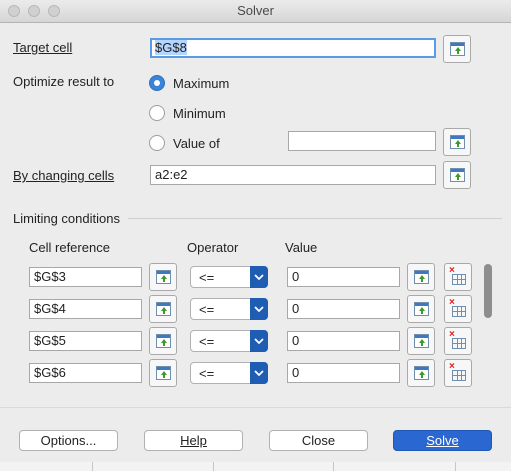  I want to click on optimize-label: Optimize result to, so click(64, 81).